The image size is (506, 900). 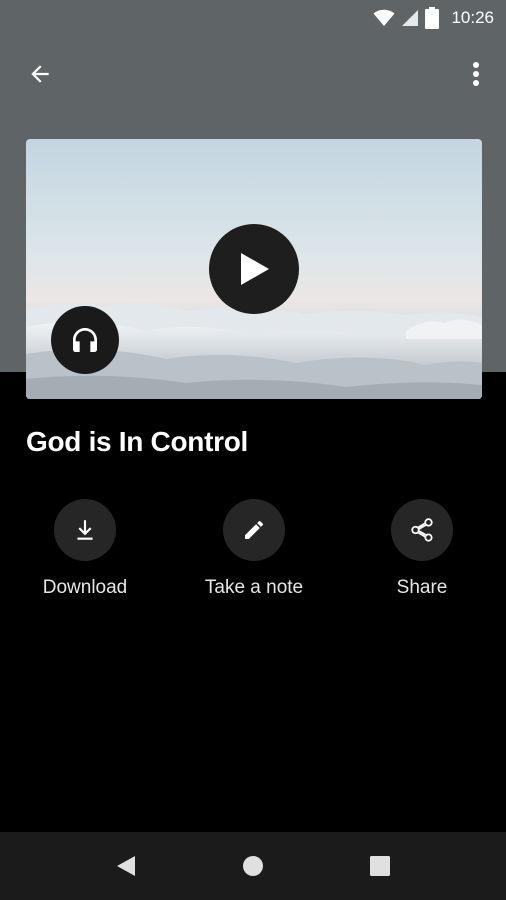 I want to click on wifi-icon, so click(x=384, y=17).